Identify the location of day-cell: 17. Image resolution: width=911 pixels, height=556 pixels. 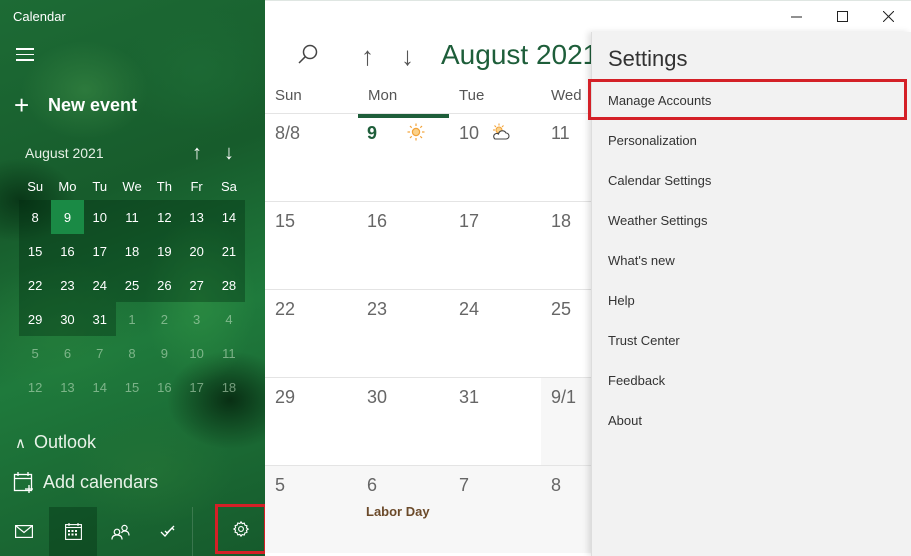
(495, 245).